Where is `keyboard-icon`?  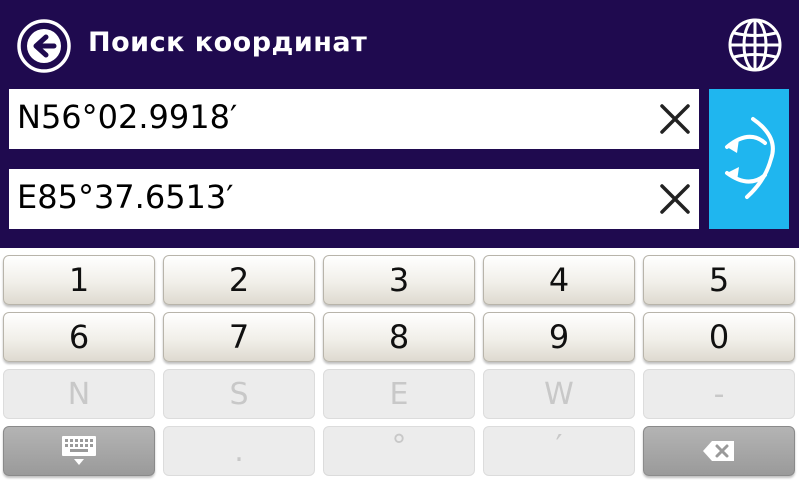
keyboard-icon is located at coordinates (79, 450).